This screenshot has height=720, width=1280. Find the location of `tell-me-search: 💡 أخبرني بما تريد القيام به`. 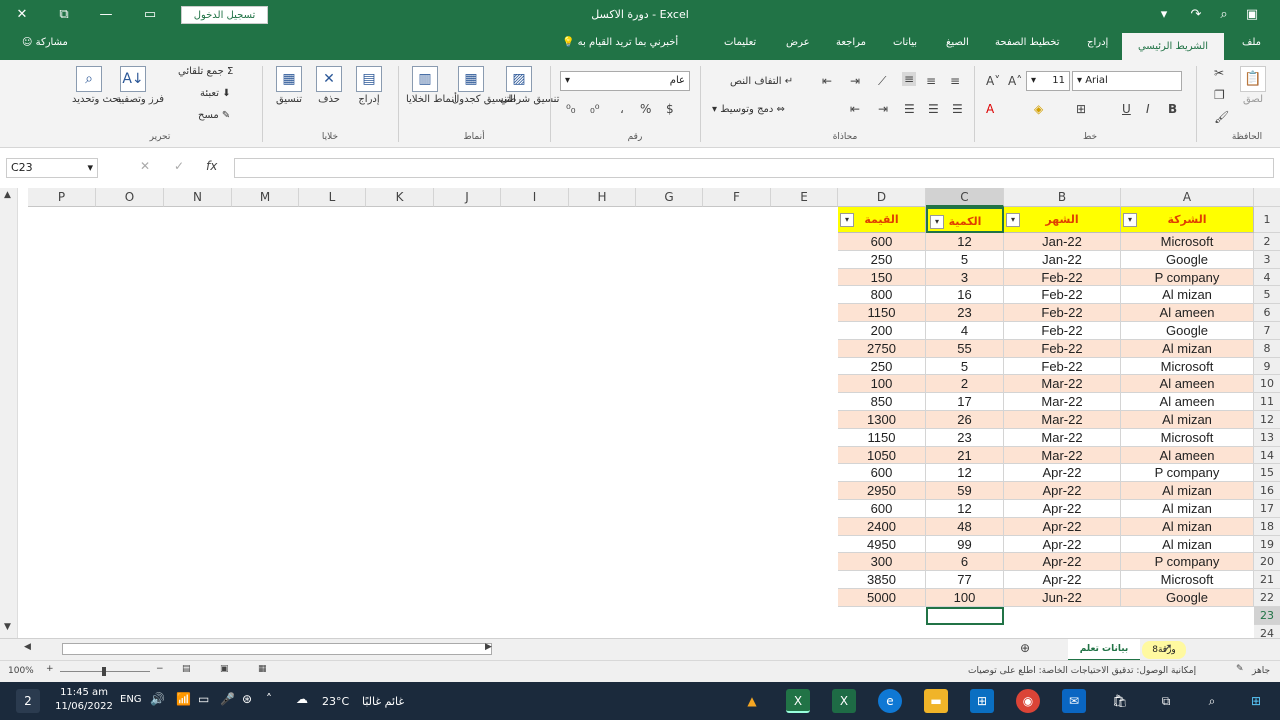

tell-me-search: 💡 أخبرني بما تريد القيام به is located at coordinates (620, 42).